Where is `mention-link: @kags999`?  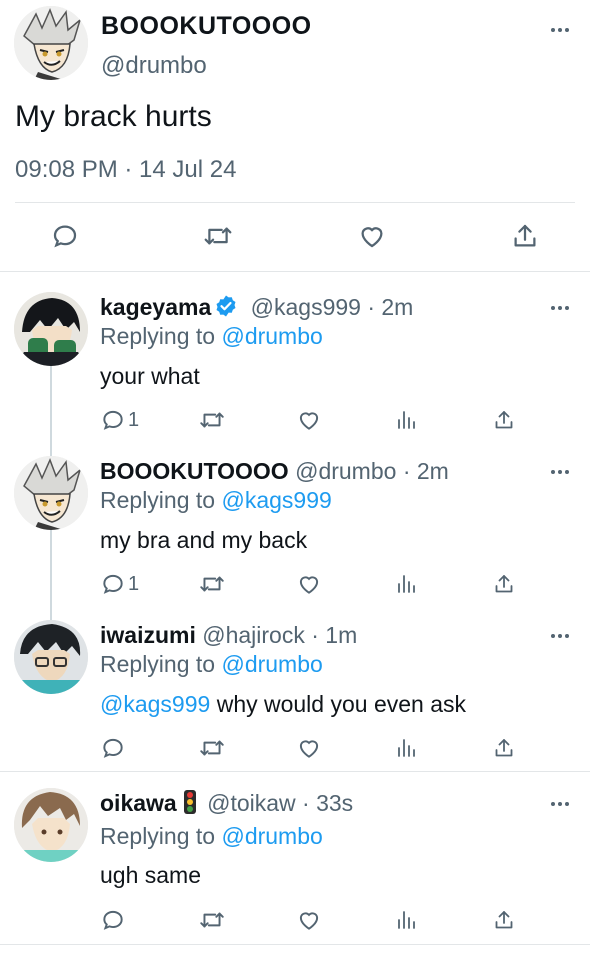
mention-link: @kags999 is located at coordinates (155, 704).